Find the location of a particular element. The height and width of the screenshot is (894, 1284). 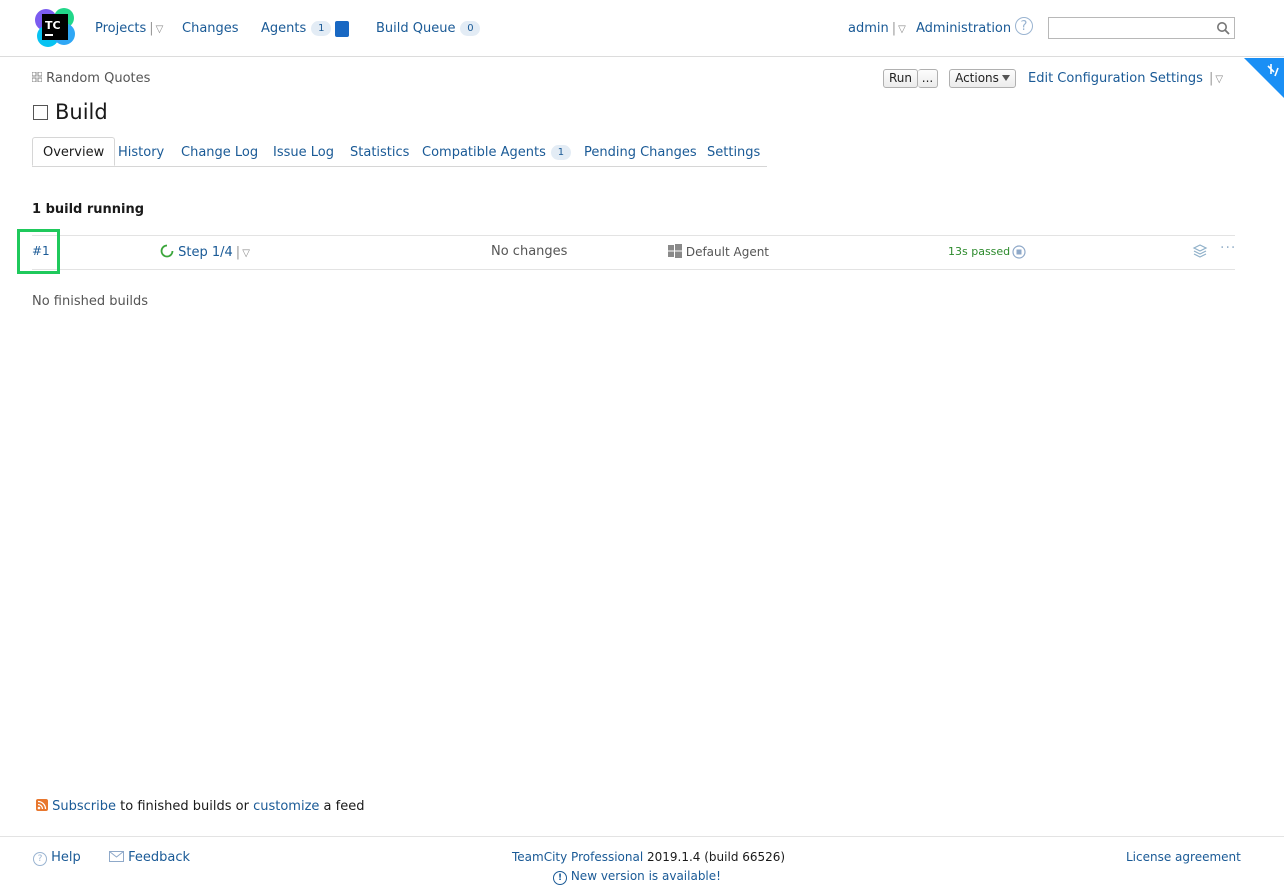

agents-count-badge: 1 is located at coordinates (321, 28).